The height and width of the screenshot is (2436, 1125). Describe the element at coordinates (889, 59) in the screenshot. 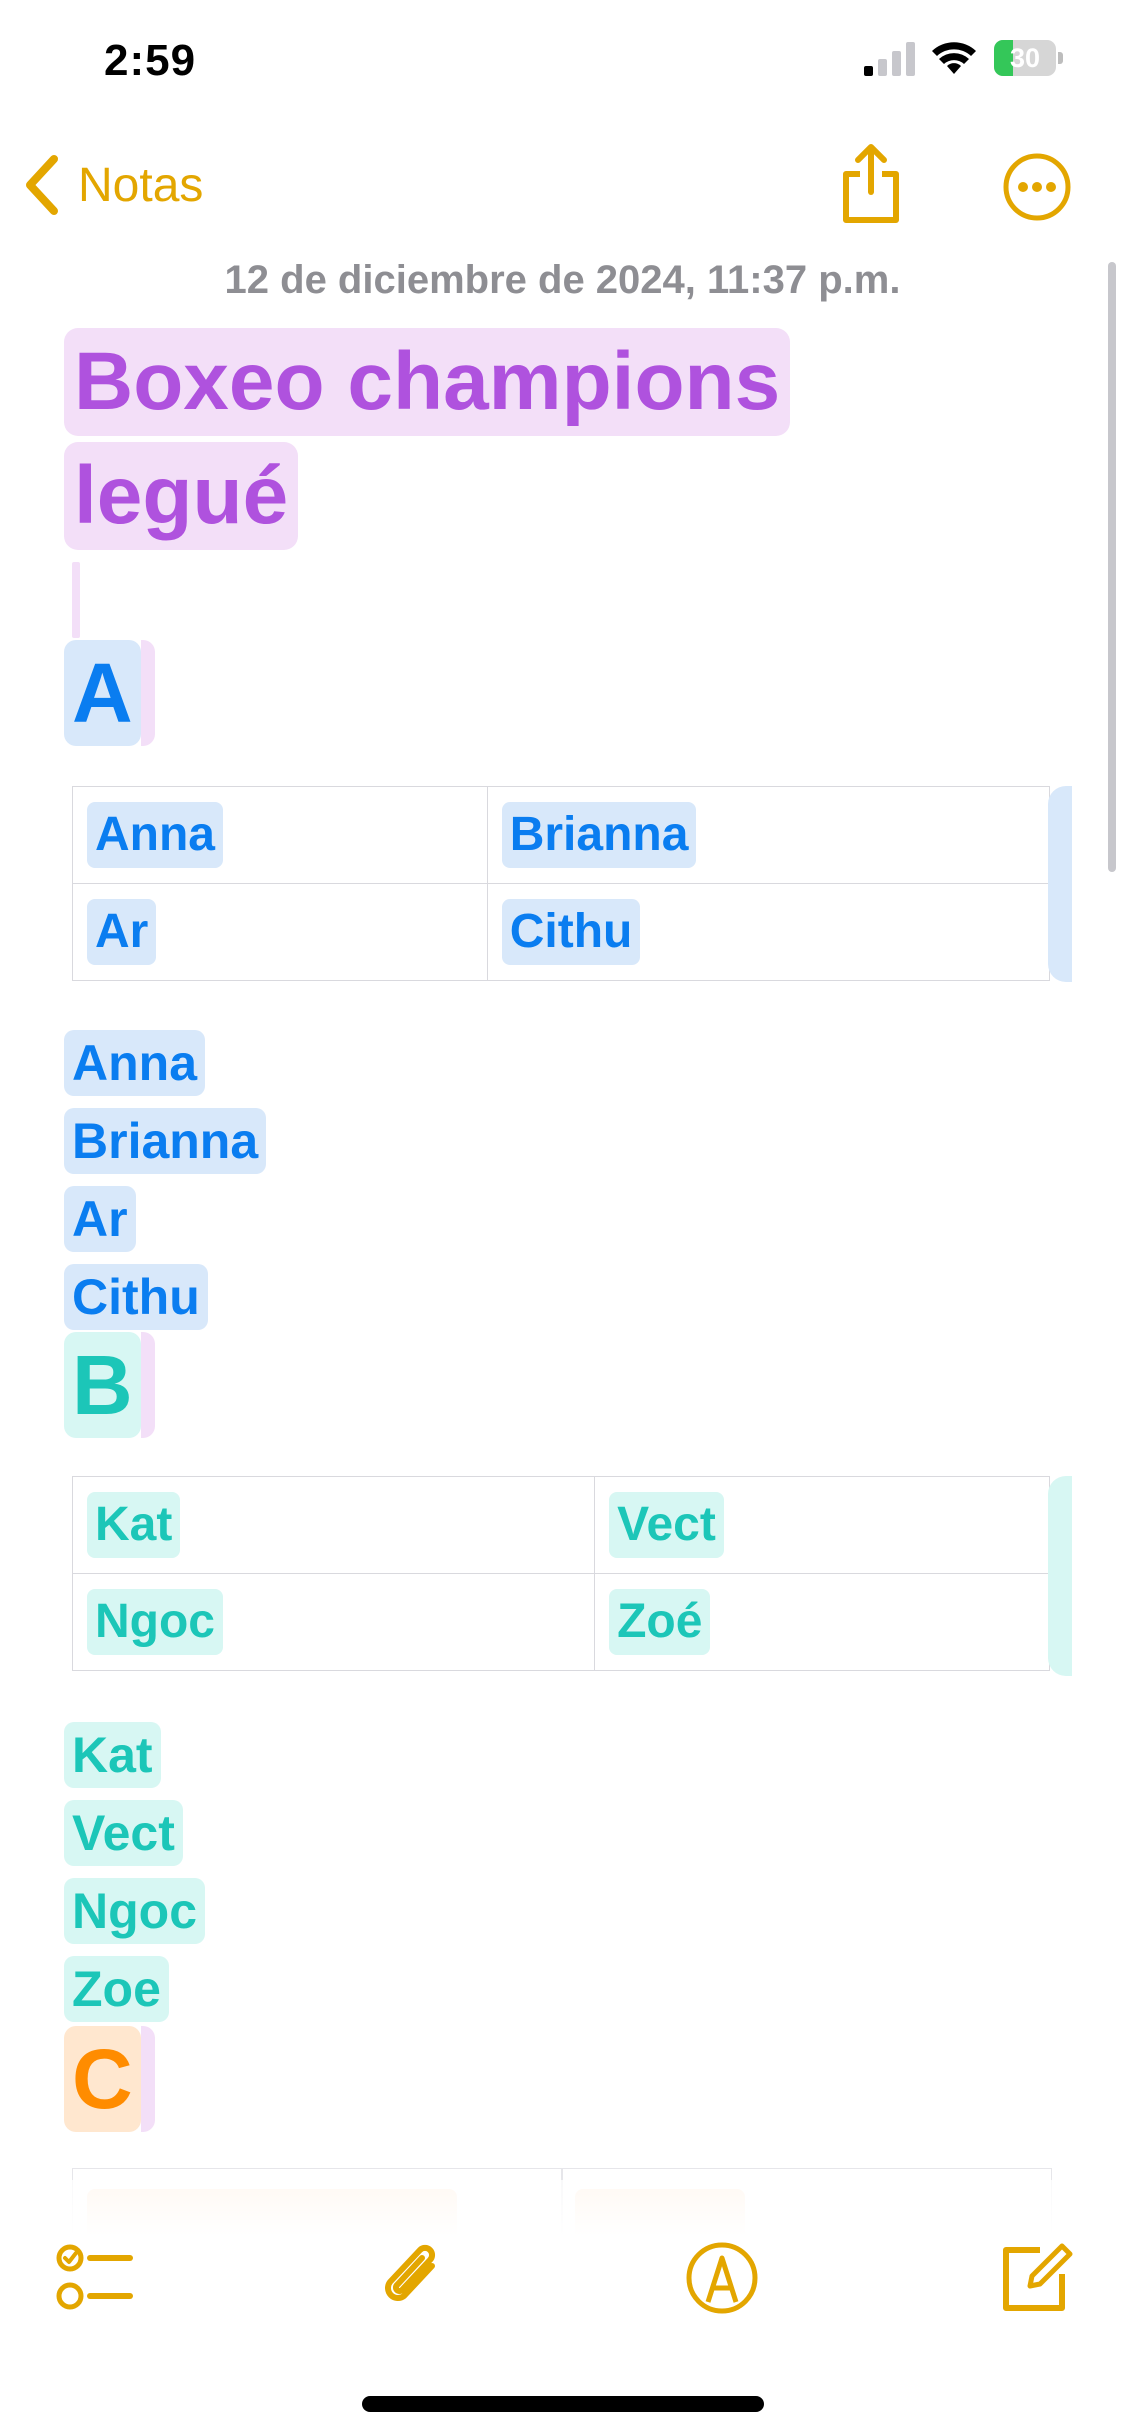

I see `cellular-signal-icon` at that location.